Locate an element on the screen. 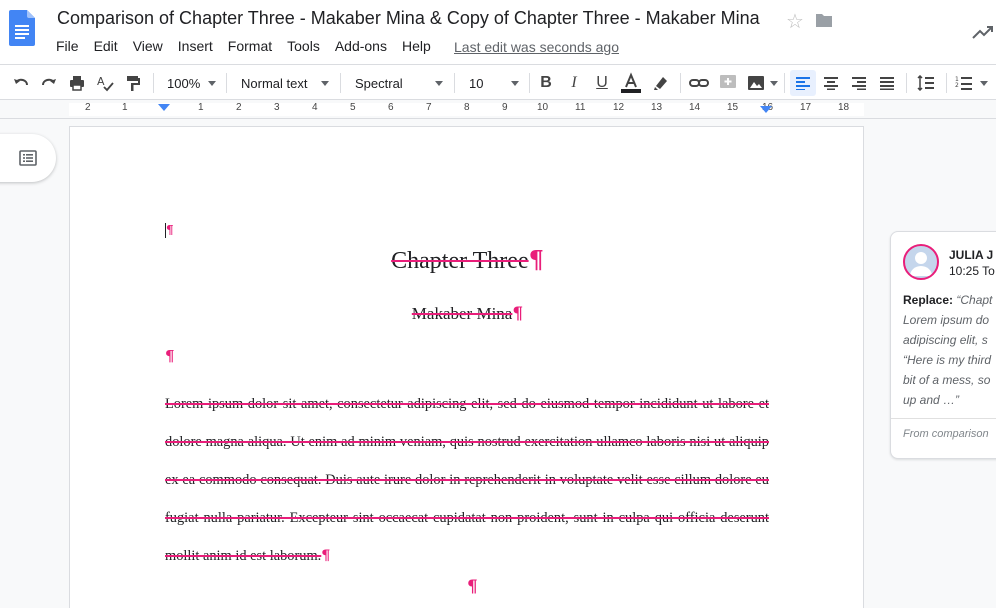  star-icon: ☆ is located at coordinates (795, 21).